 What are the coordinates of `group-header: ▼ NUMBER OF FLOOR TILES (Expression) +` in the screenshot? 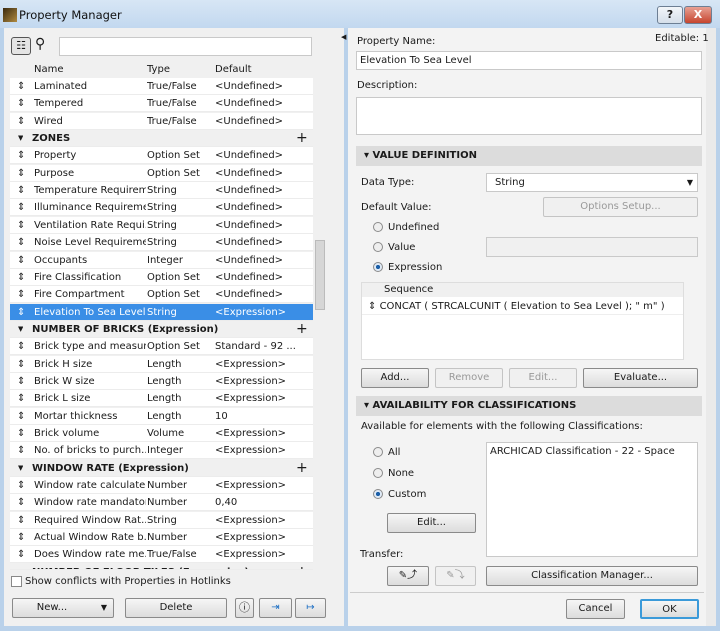 It's located at (161, 566).